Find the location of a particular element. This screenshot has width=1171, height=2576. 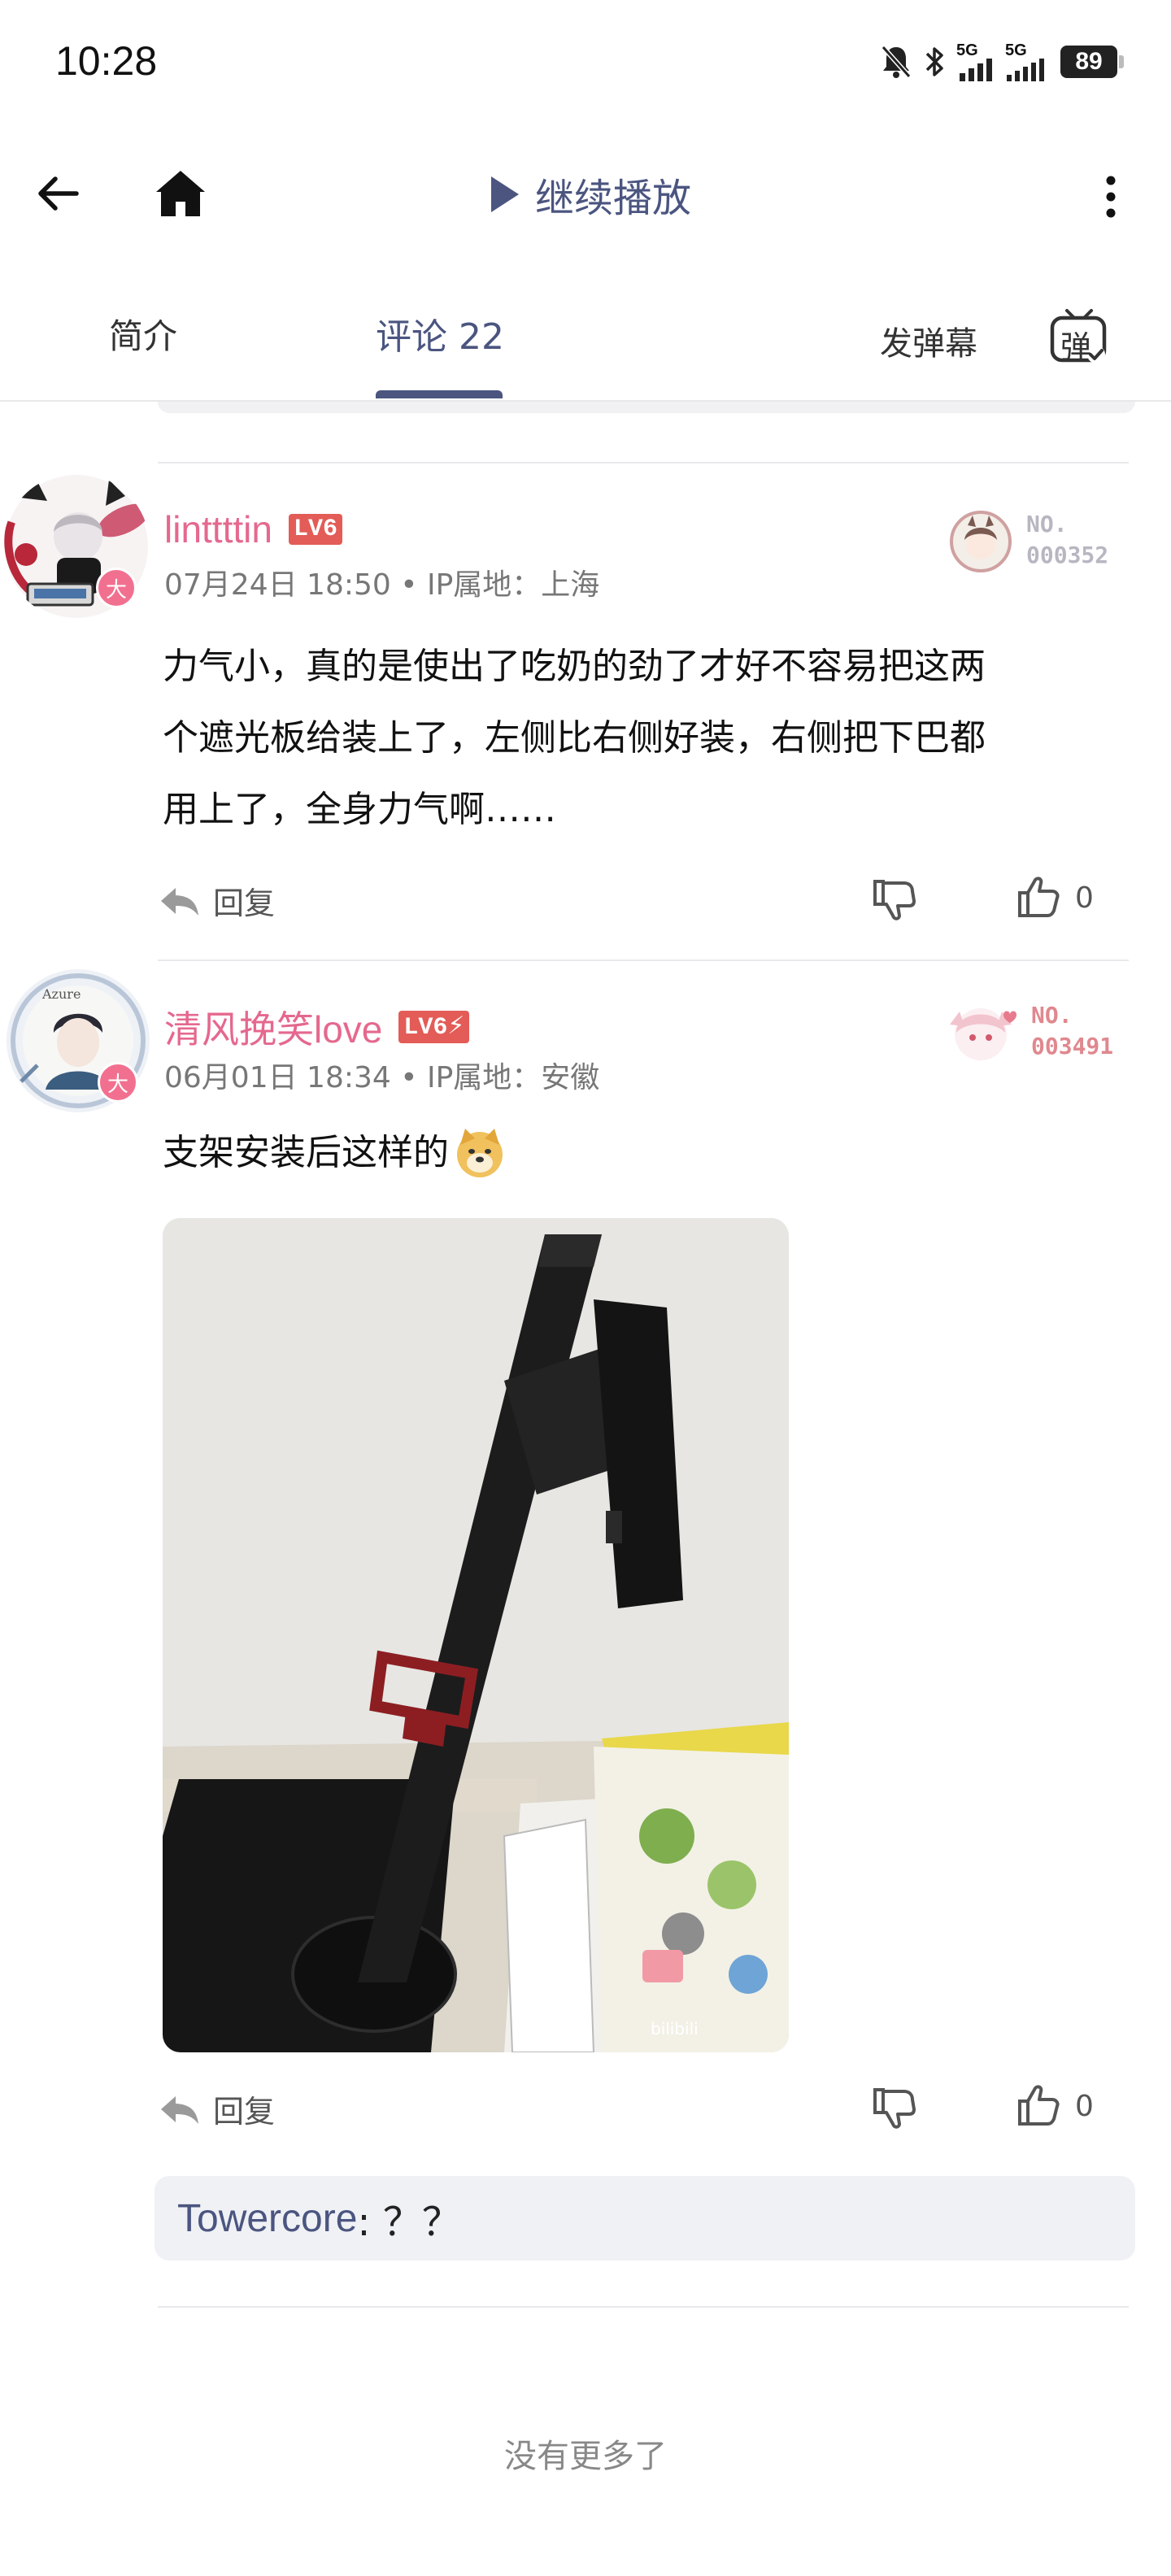

fan-number: NO. 003491 is located at coordinates (1072, 1031).